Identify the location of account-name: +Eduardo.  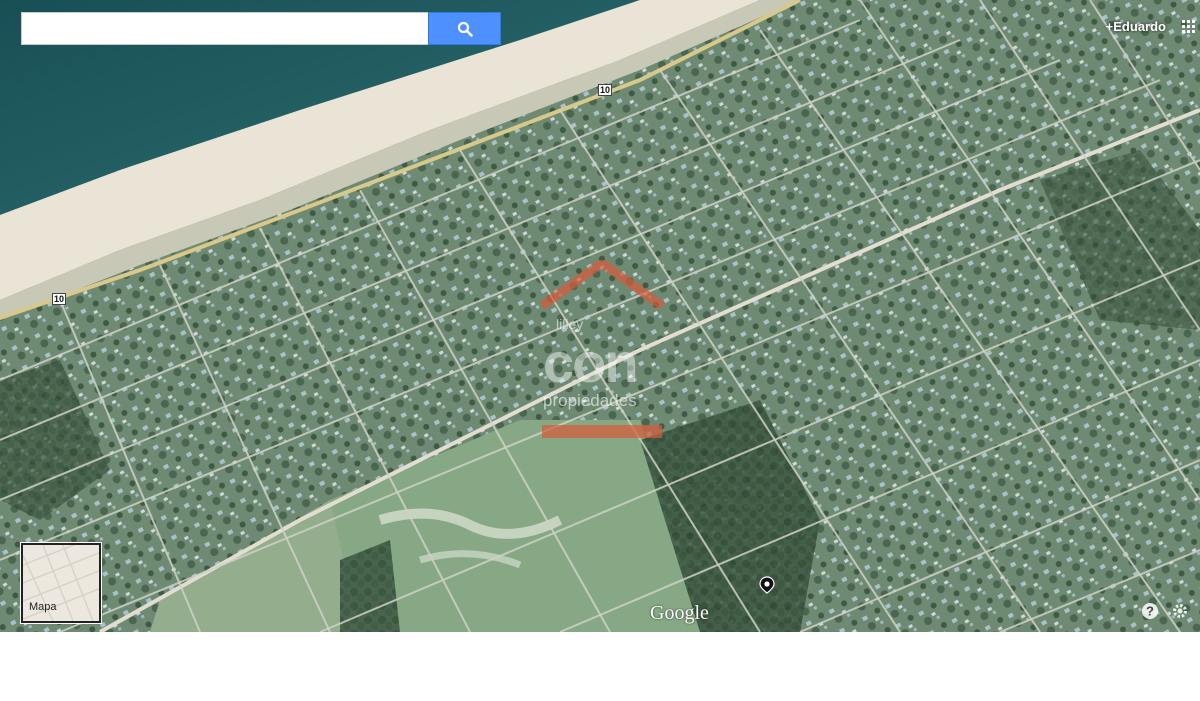
(1136, 26).